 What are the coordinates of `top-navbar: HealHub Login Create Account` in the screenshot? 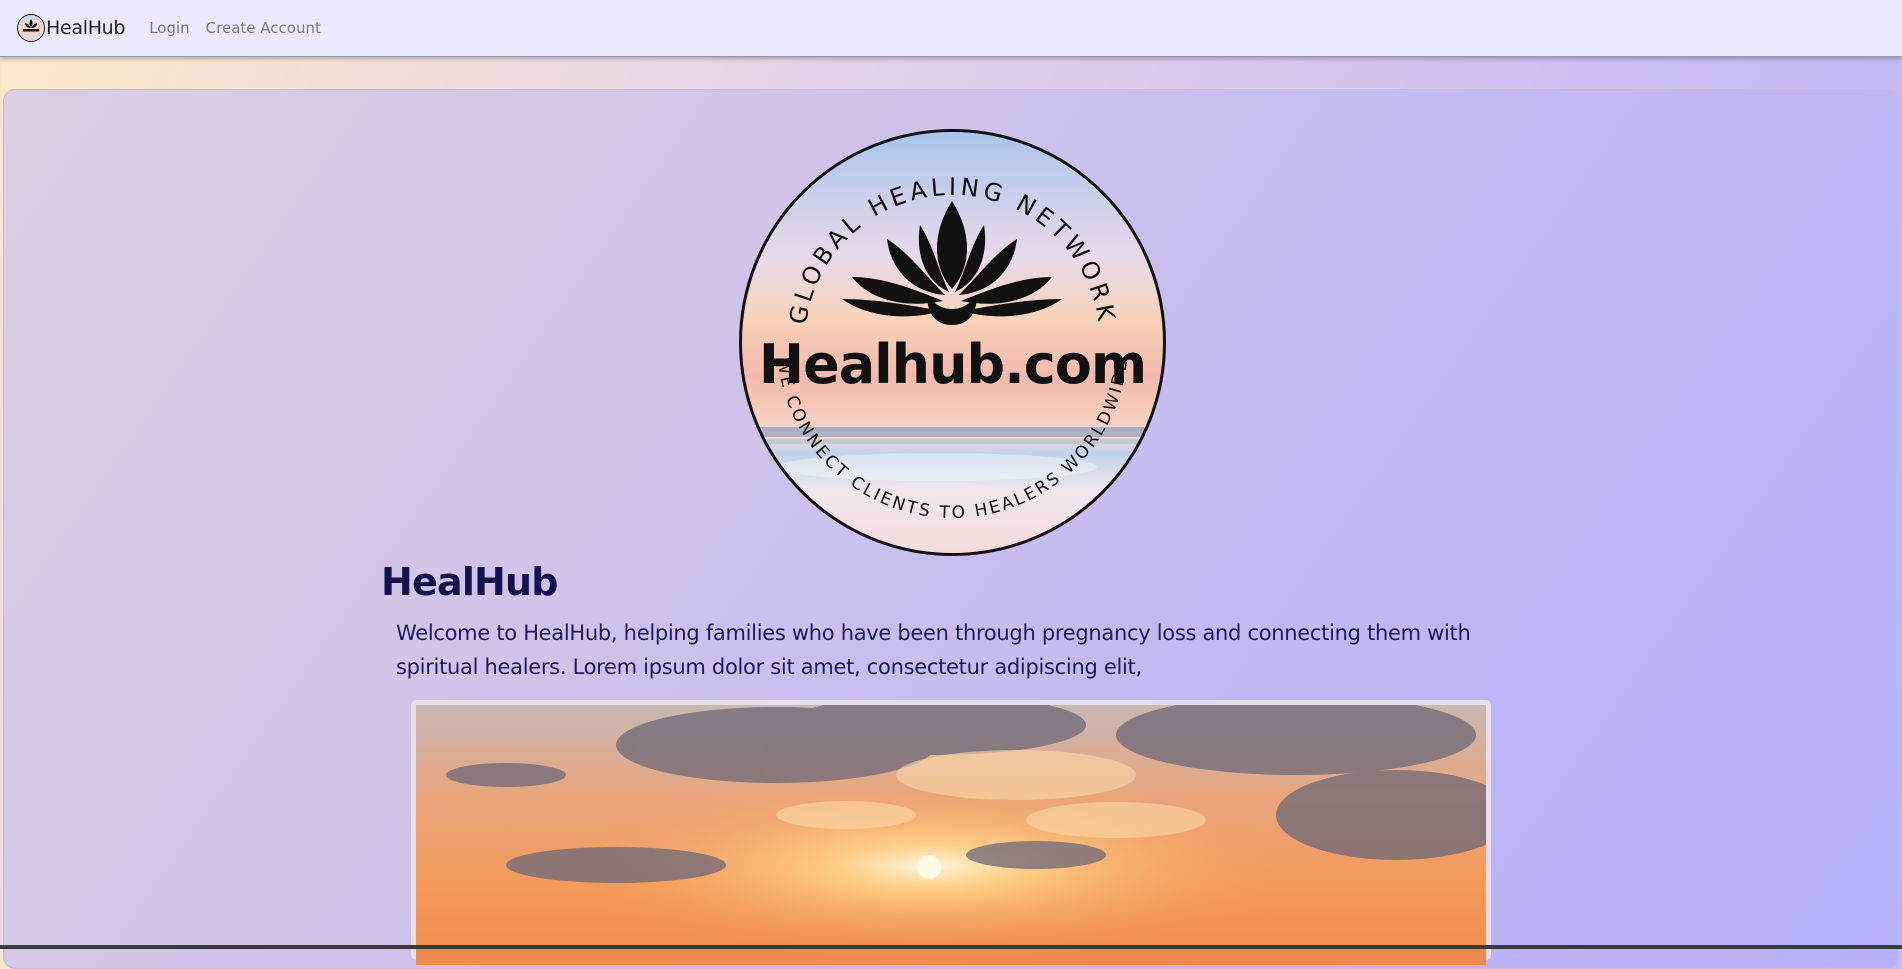 It's located at (951, 28).